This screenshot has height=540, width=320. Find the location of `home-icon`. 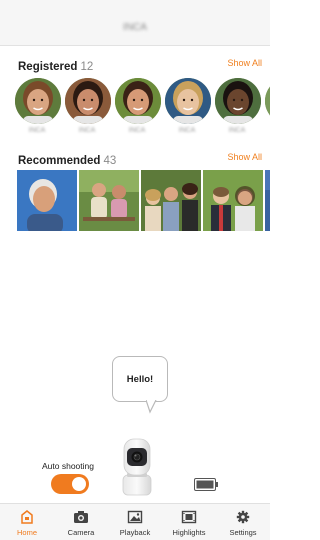

home-icon is located at coordinates (27, 517).